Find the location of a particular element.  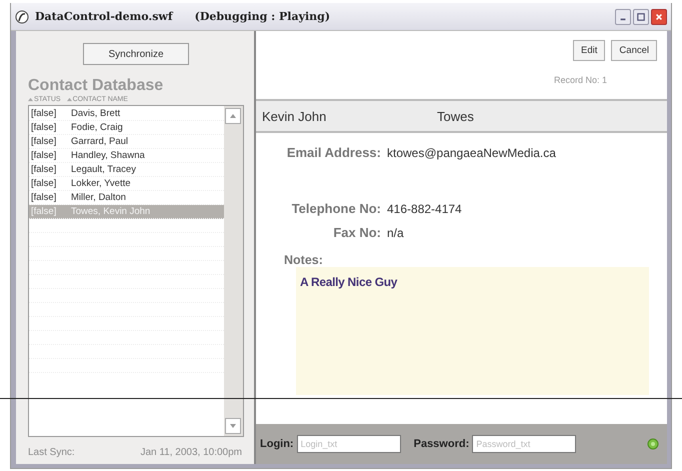

maximize-button is located at coordinates (641, 16).